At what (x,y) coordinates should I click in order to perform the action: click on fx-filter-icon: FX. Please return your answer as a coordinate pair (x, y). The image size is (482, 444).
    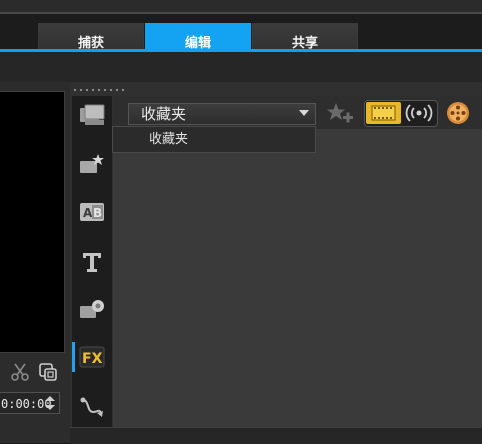
    Looking at the image, I should click on (92, 357).